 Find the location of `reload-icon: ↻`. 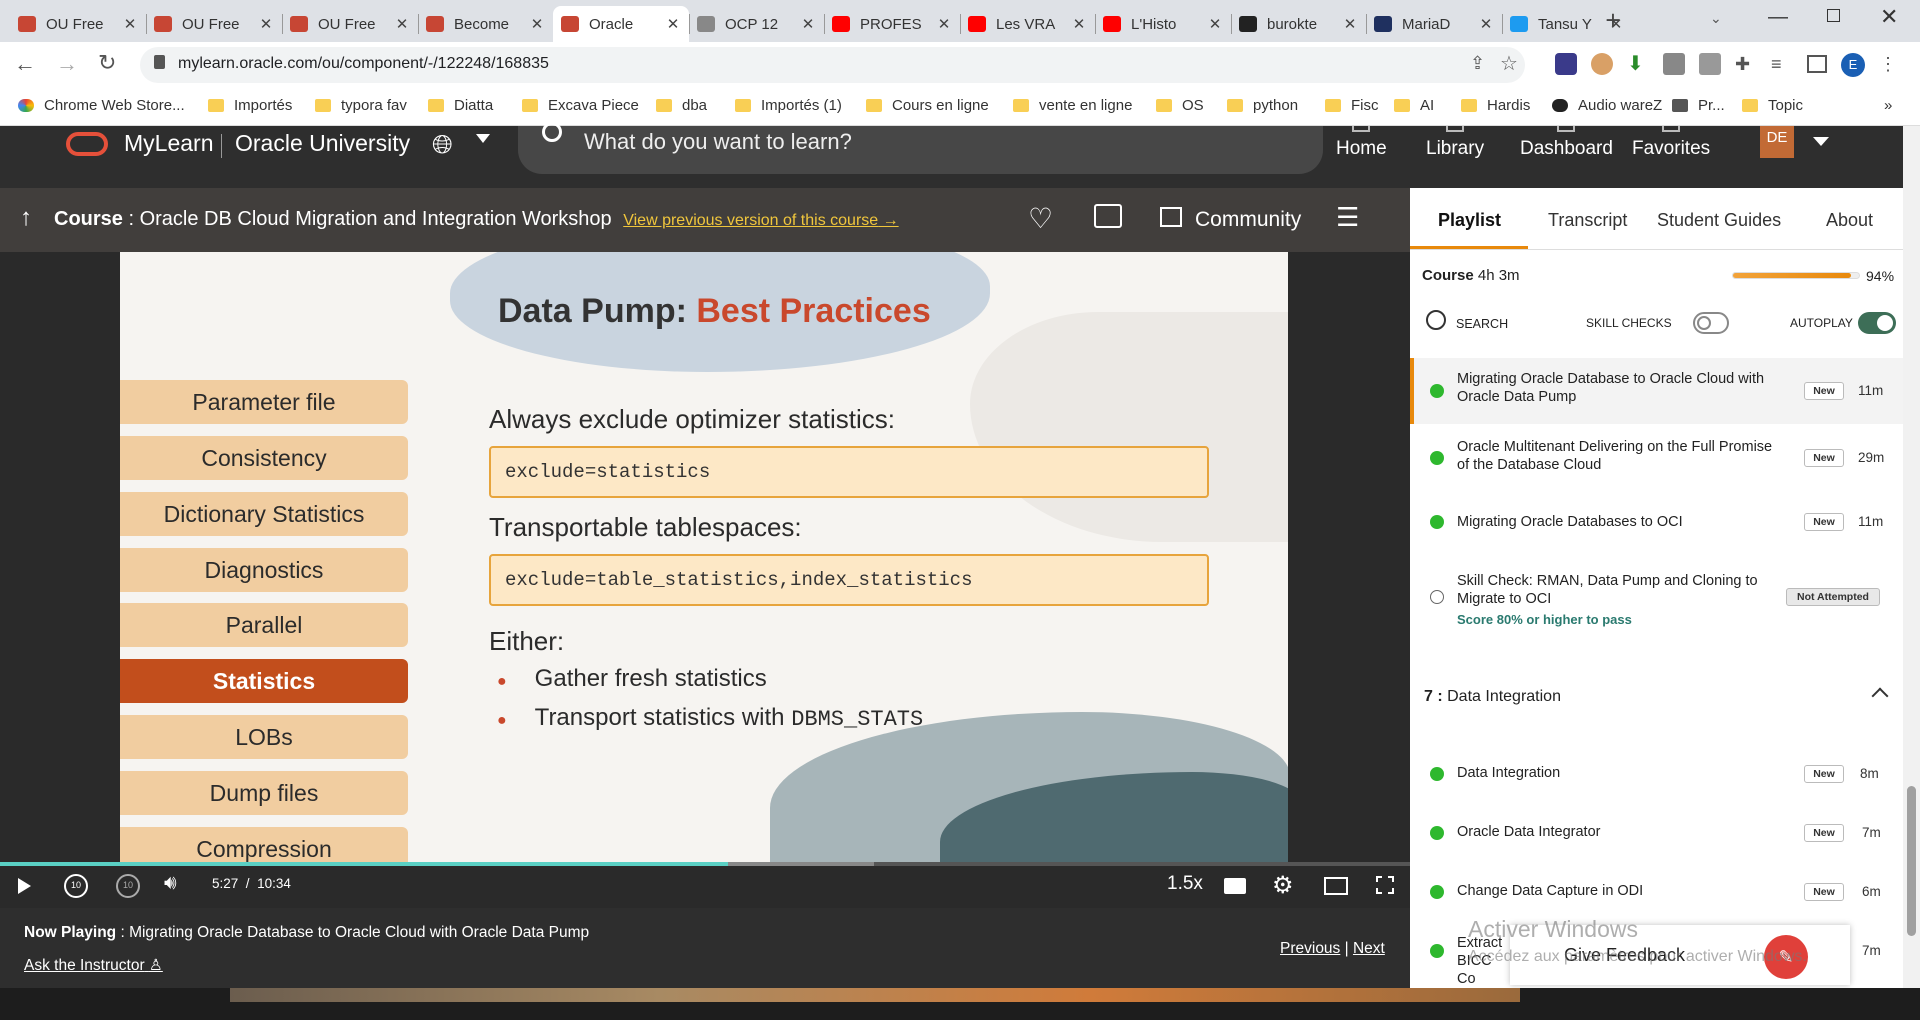

reload-icon: ↻ is located at coordinates (107, 63).